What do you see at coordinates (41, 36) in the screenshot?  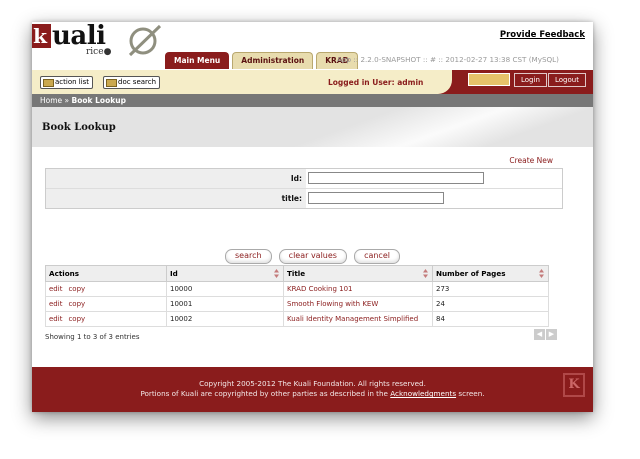 I see `logo-letter: k` at bounding box center [41, 36].